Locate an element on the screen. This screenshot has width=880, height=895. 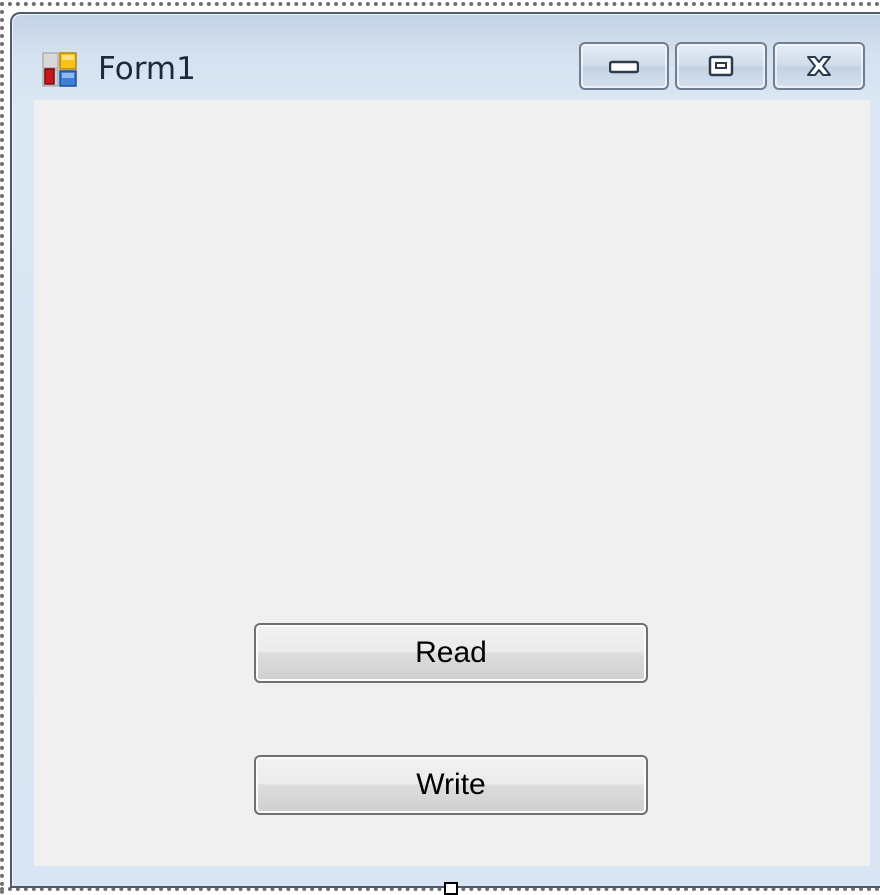
minimize-button is located at coordinates (624, 66).